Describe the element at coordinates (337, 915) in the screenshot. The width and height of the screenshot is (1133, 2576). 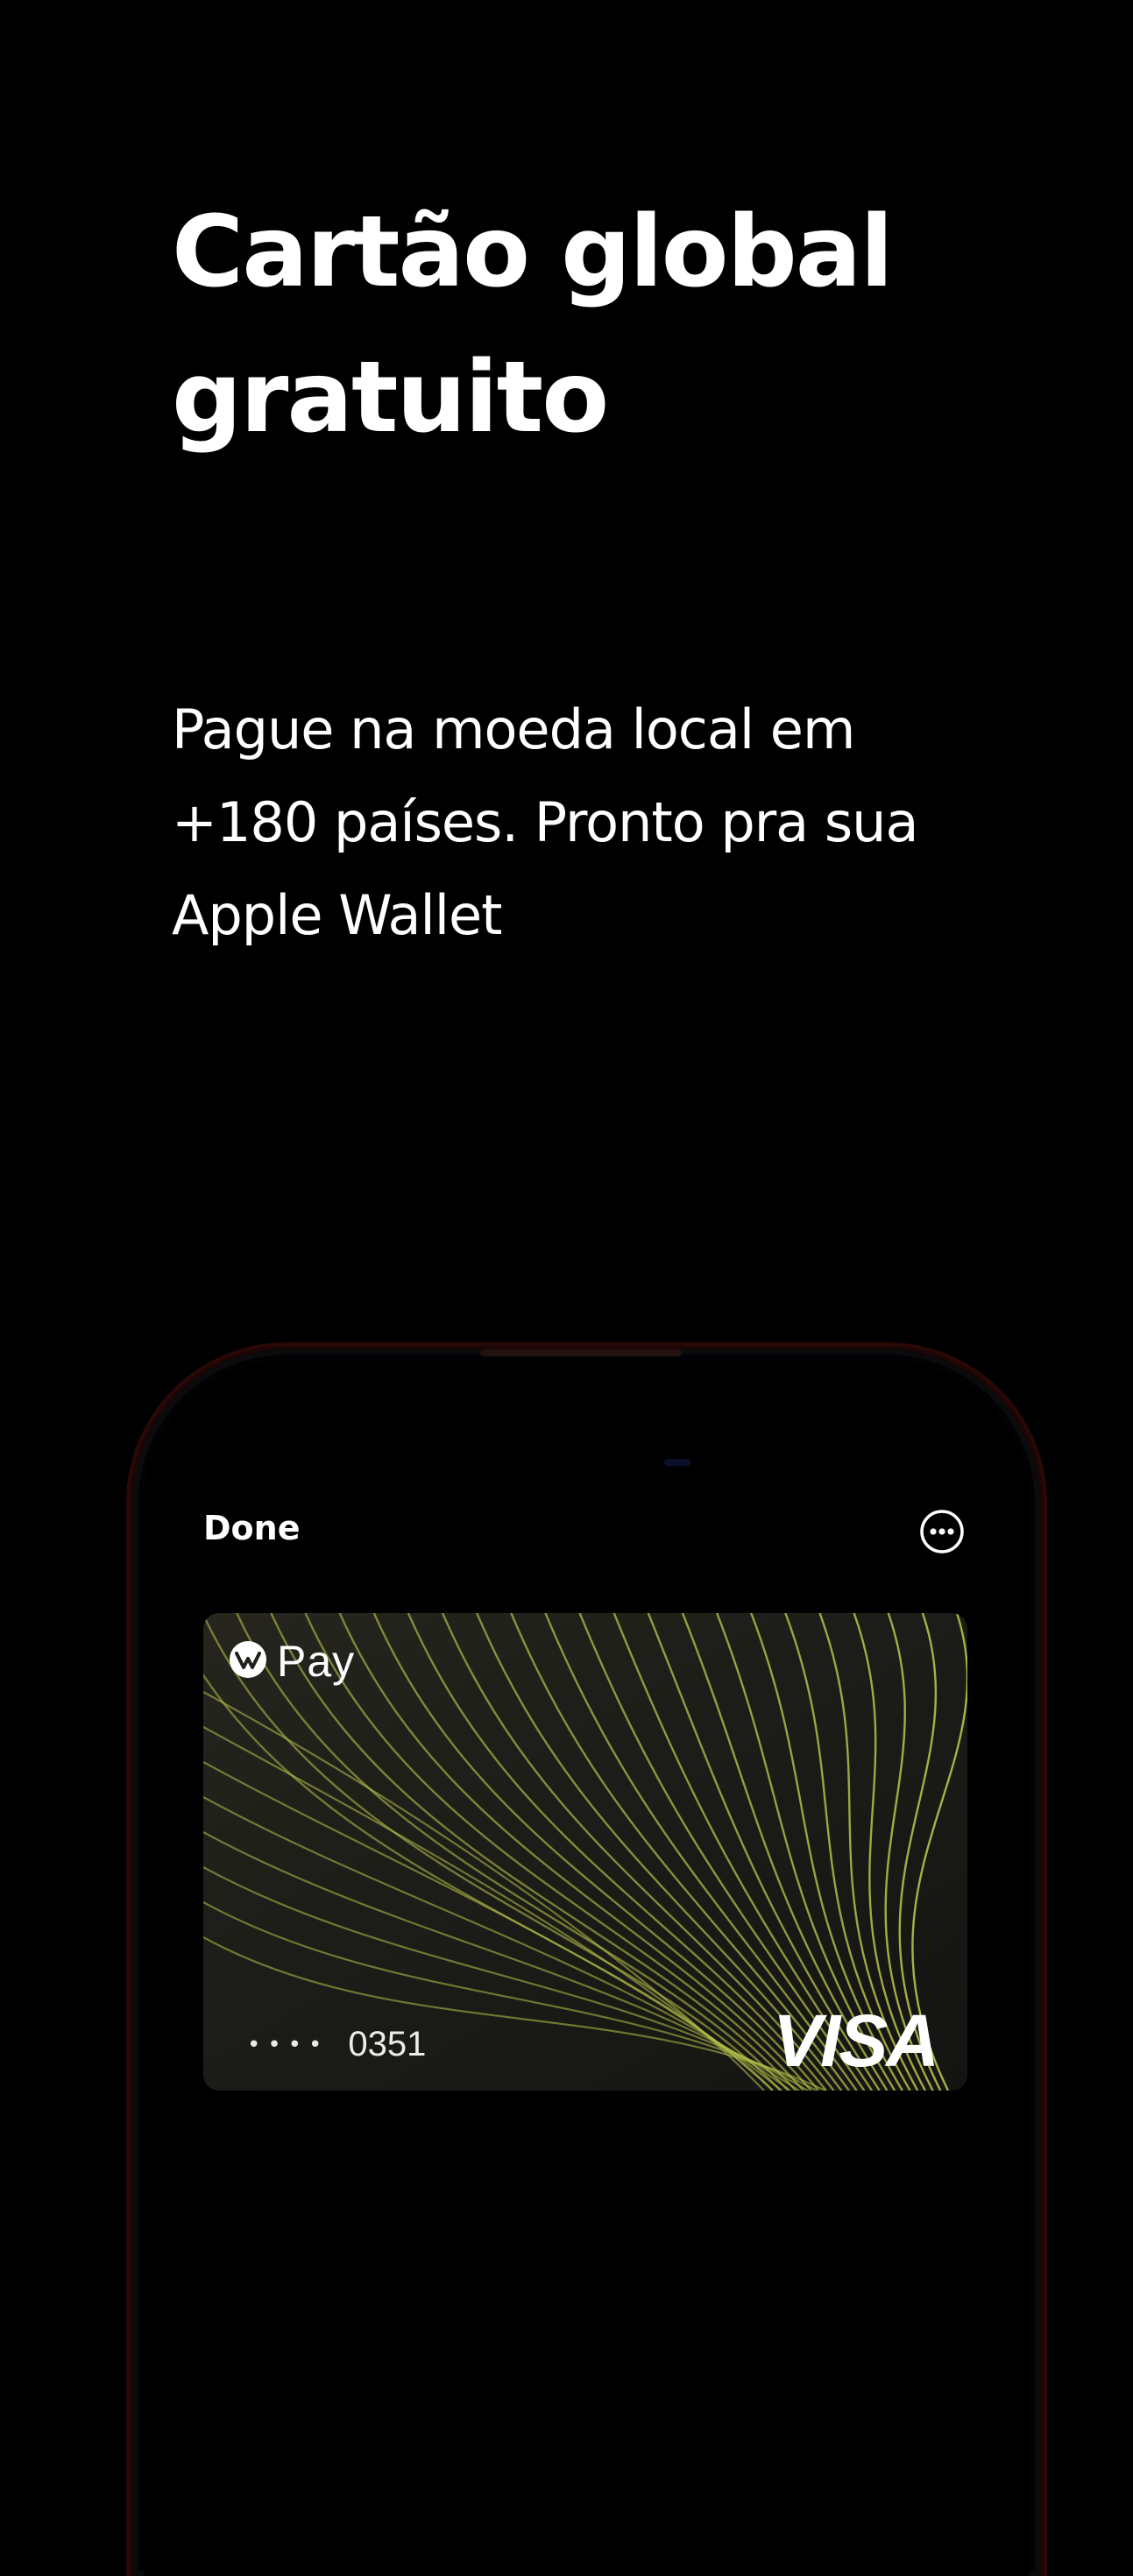
I see `subtitle-line-3: Apple Wallet` at that location.